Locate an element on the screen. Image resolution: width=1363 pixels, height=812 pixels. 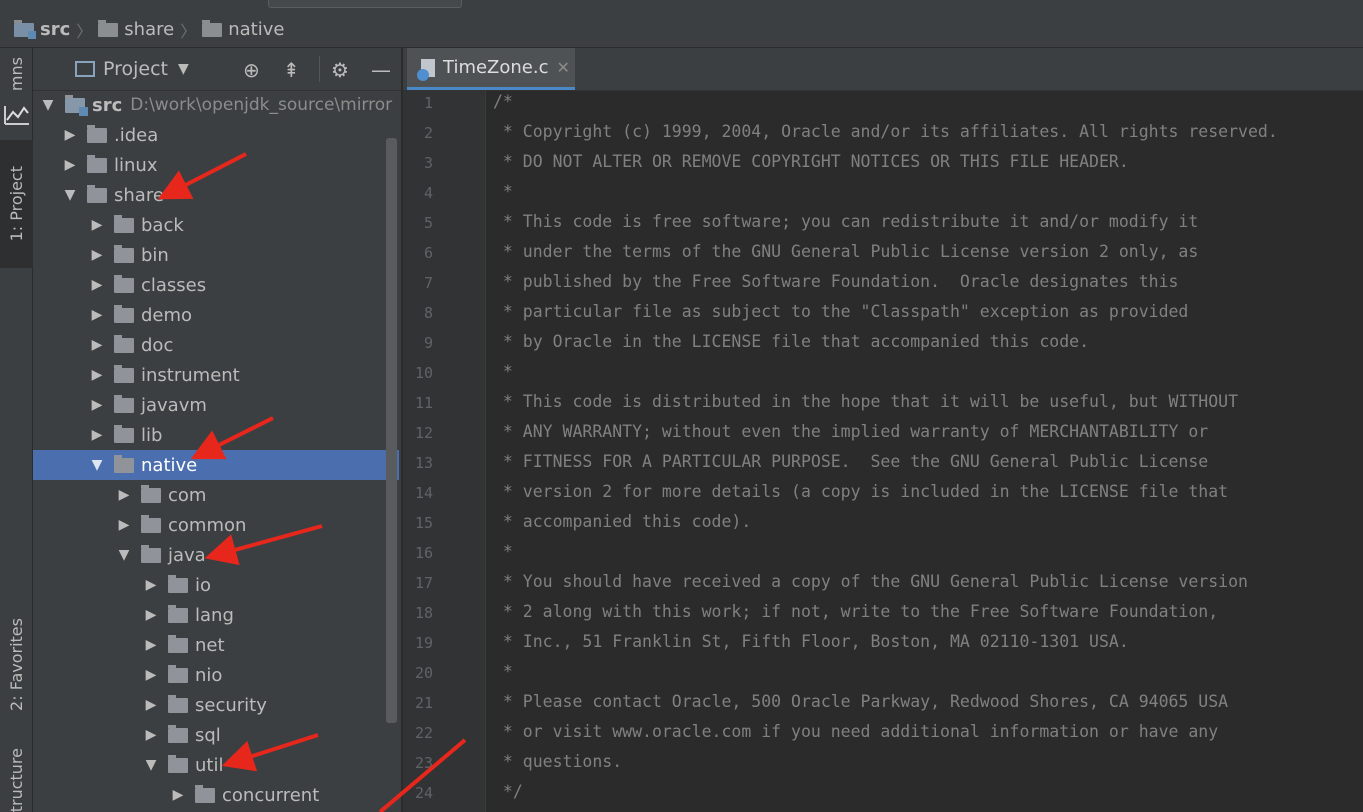
tree-row-sql: ▶ sql is located at coordinates (216, 735).